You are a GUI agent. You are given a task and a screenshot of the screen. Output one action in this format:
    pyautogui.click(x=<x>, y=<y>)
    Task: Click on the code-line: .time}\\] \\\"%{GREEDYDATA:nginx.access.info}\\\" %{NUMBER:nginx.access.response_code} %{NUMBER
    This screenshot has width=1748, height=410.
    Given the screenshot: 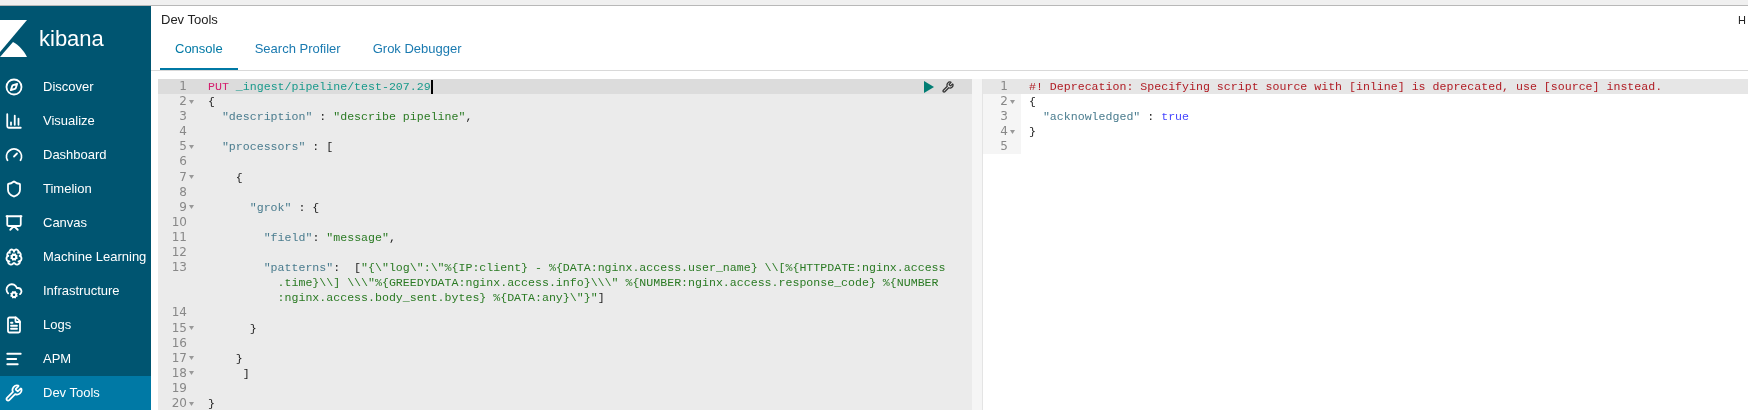 What is the action you would take?
    pyautogui.click(x=607, y=283)
    